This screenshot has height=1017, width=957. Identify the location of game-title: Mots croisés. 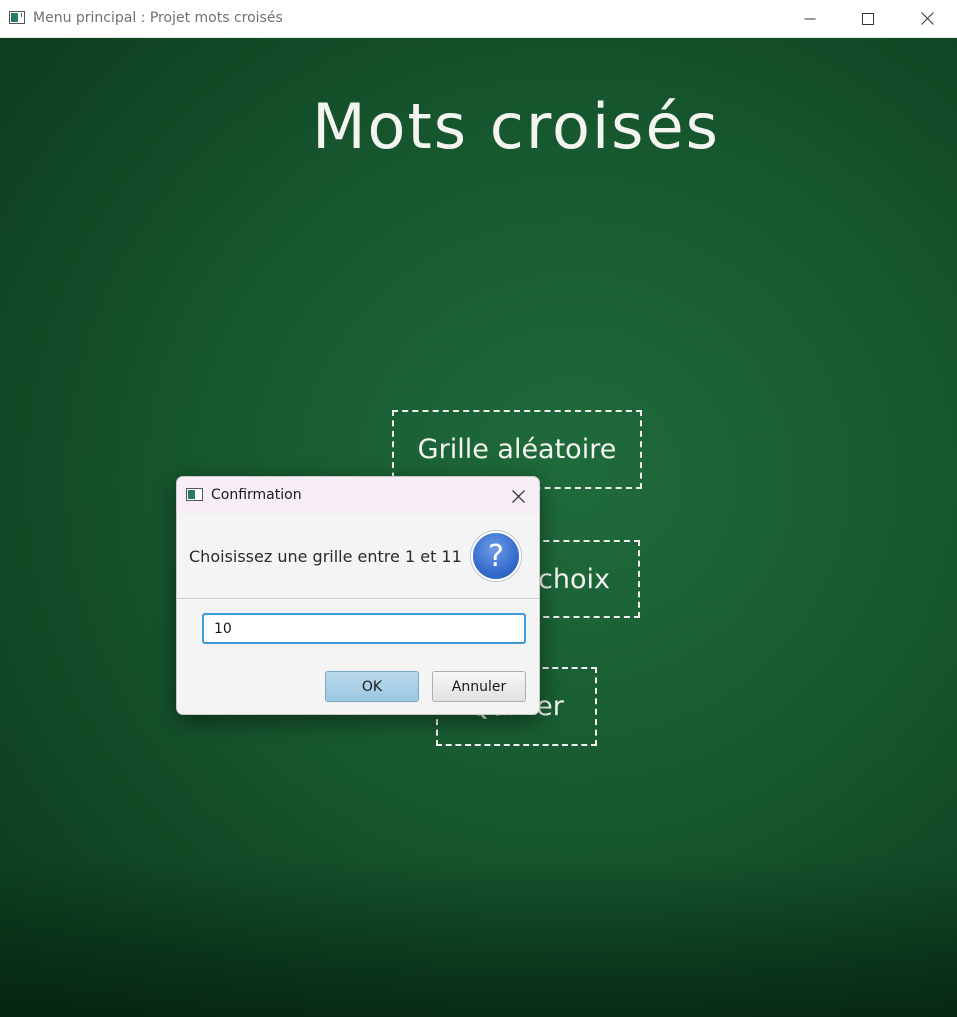
(516, 126).